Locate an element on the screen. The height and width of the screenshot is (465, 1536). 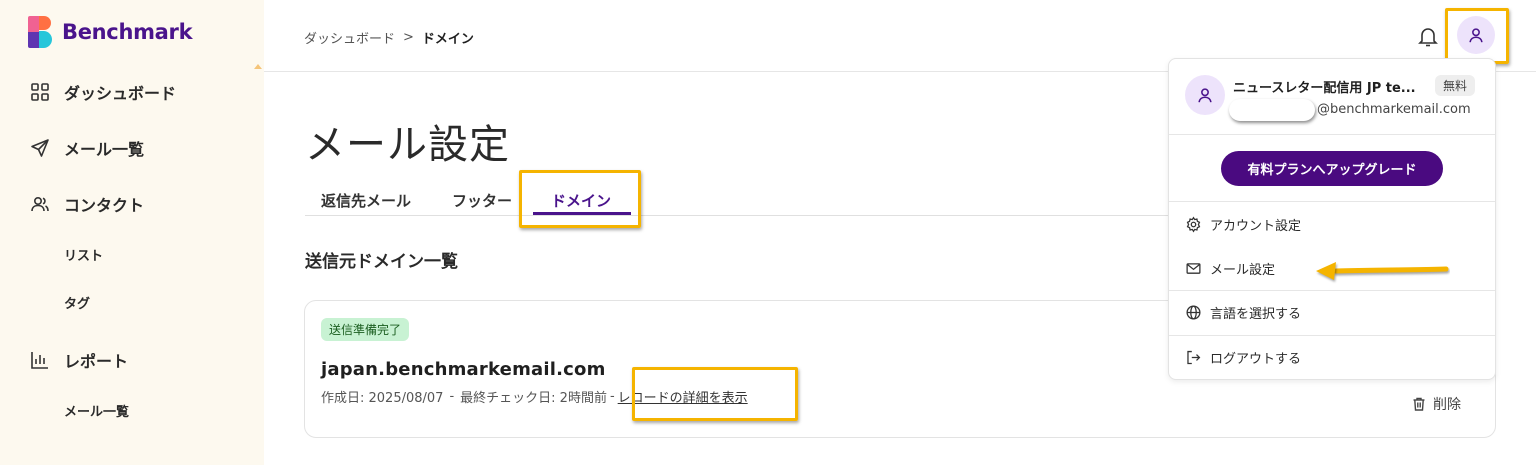
last-check: 最終チェック日: 2時間前 is located at coordinates (533, 398).